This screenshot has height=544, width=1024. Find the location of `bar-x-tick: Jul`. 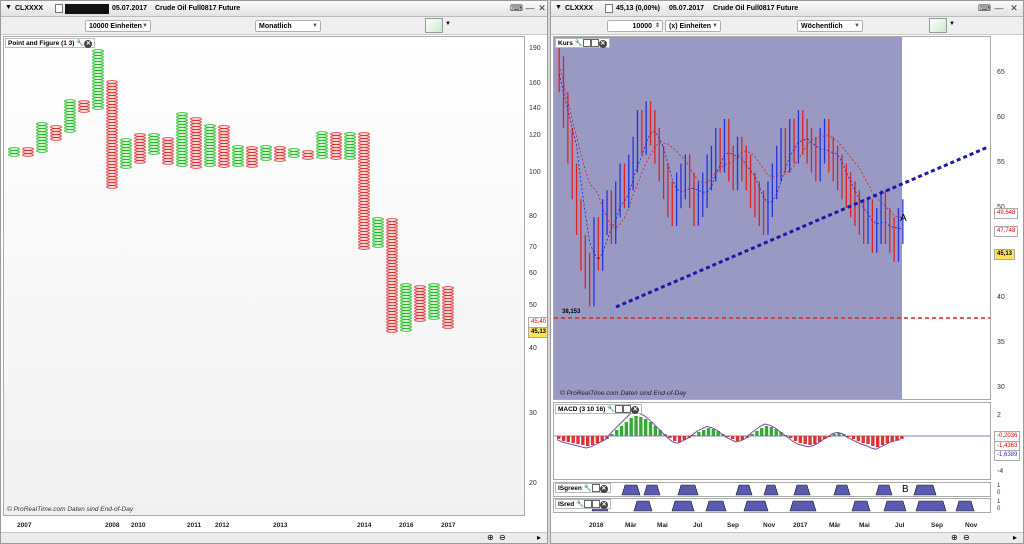

bar-x-tick: Jul is located at coordinates (698, 525).